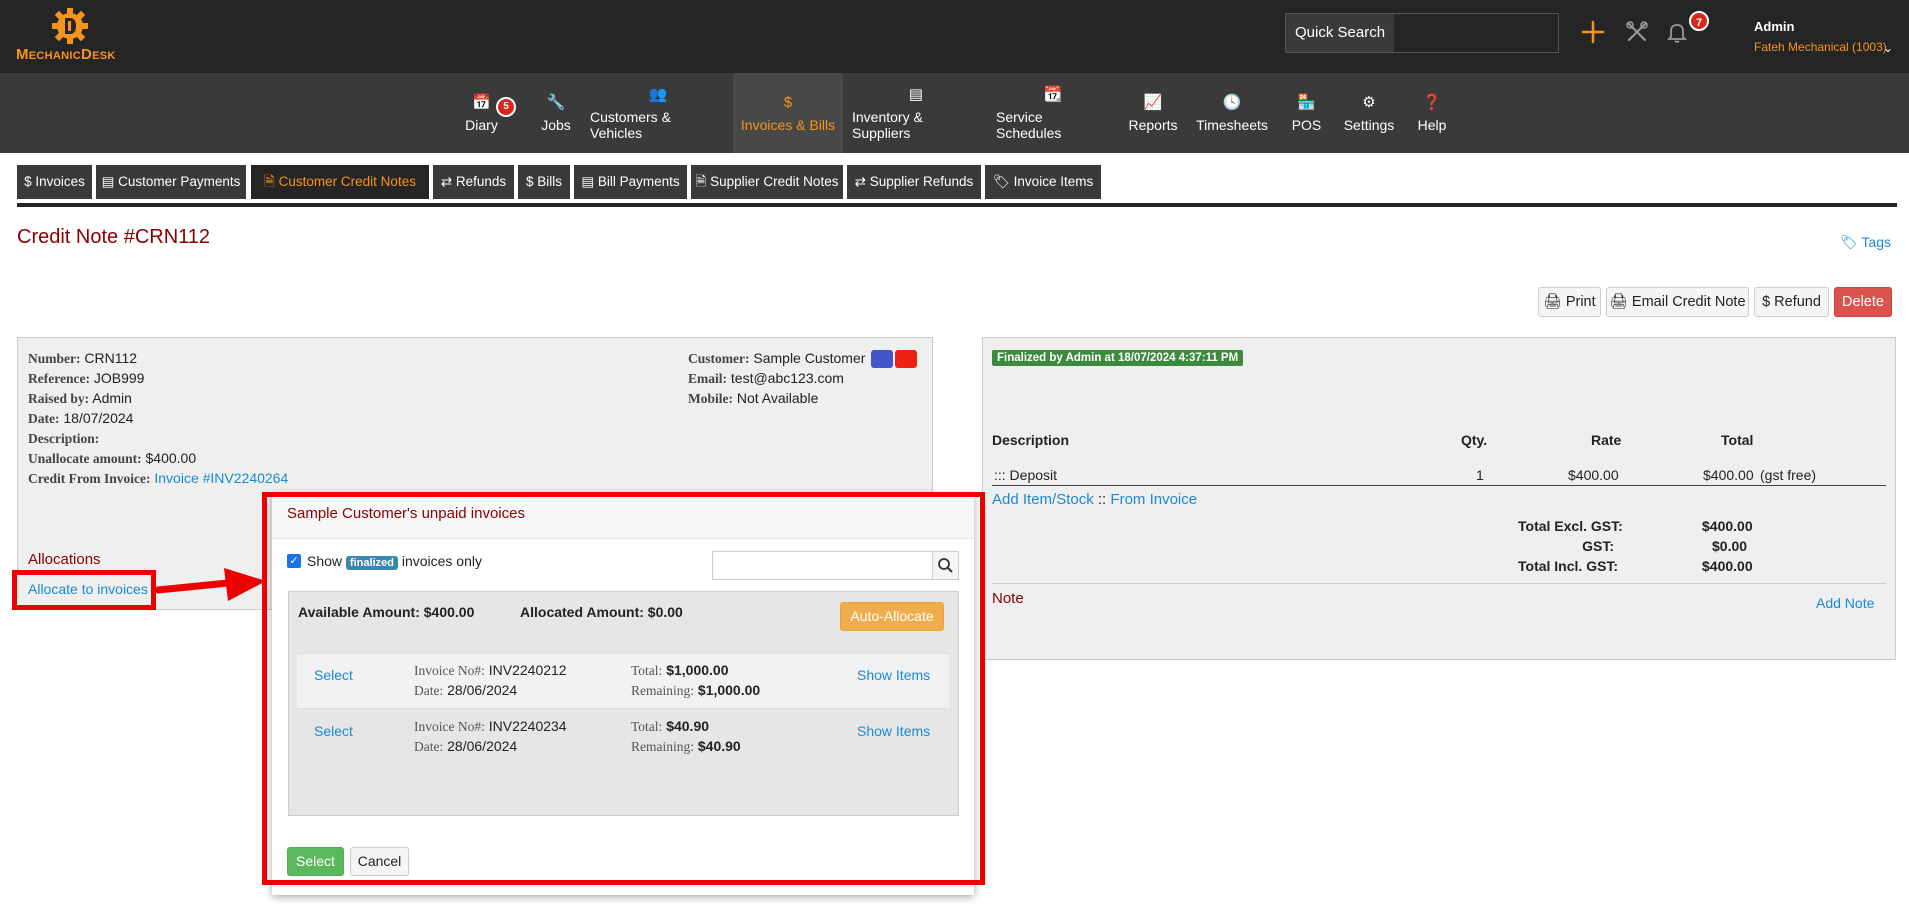 This screenshot has height=910, width=1909. What do you see at coordinates (1593, 32) in the screenshot?
I see `plus-icon` at bounding box center [1593, 32].